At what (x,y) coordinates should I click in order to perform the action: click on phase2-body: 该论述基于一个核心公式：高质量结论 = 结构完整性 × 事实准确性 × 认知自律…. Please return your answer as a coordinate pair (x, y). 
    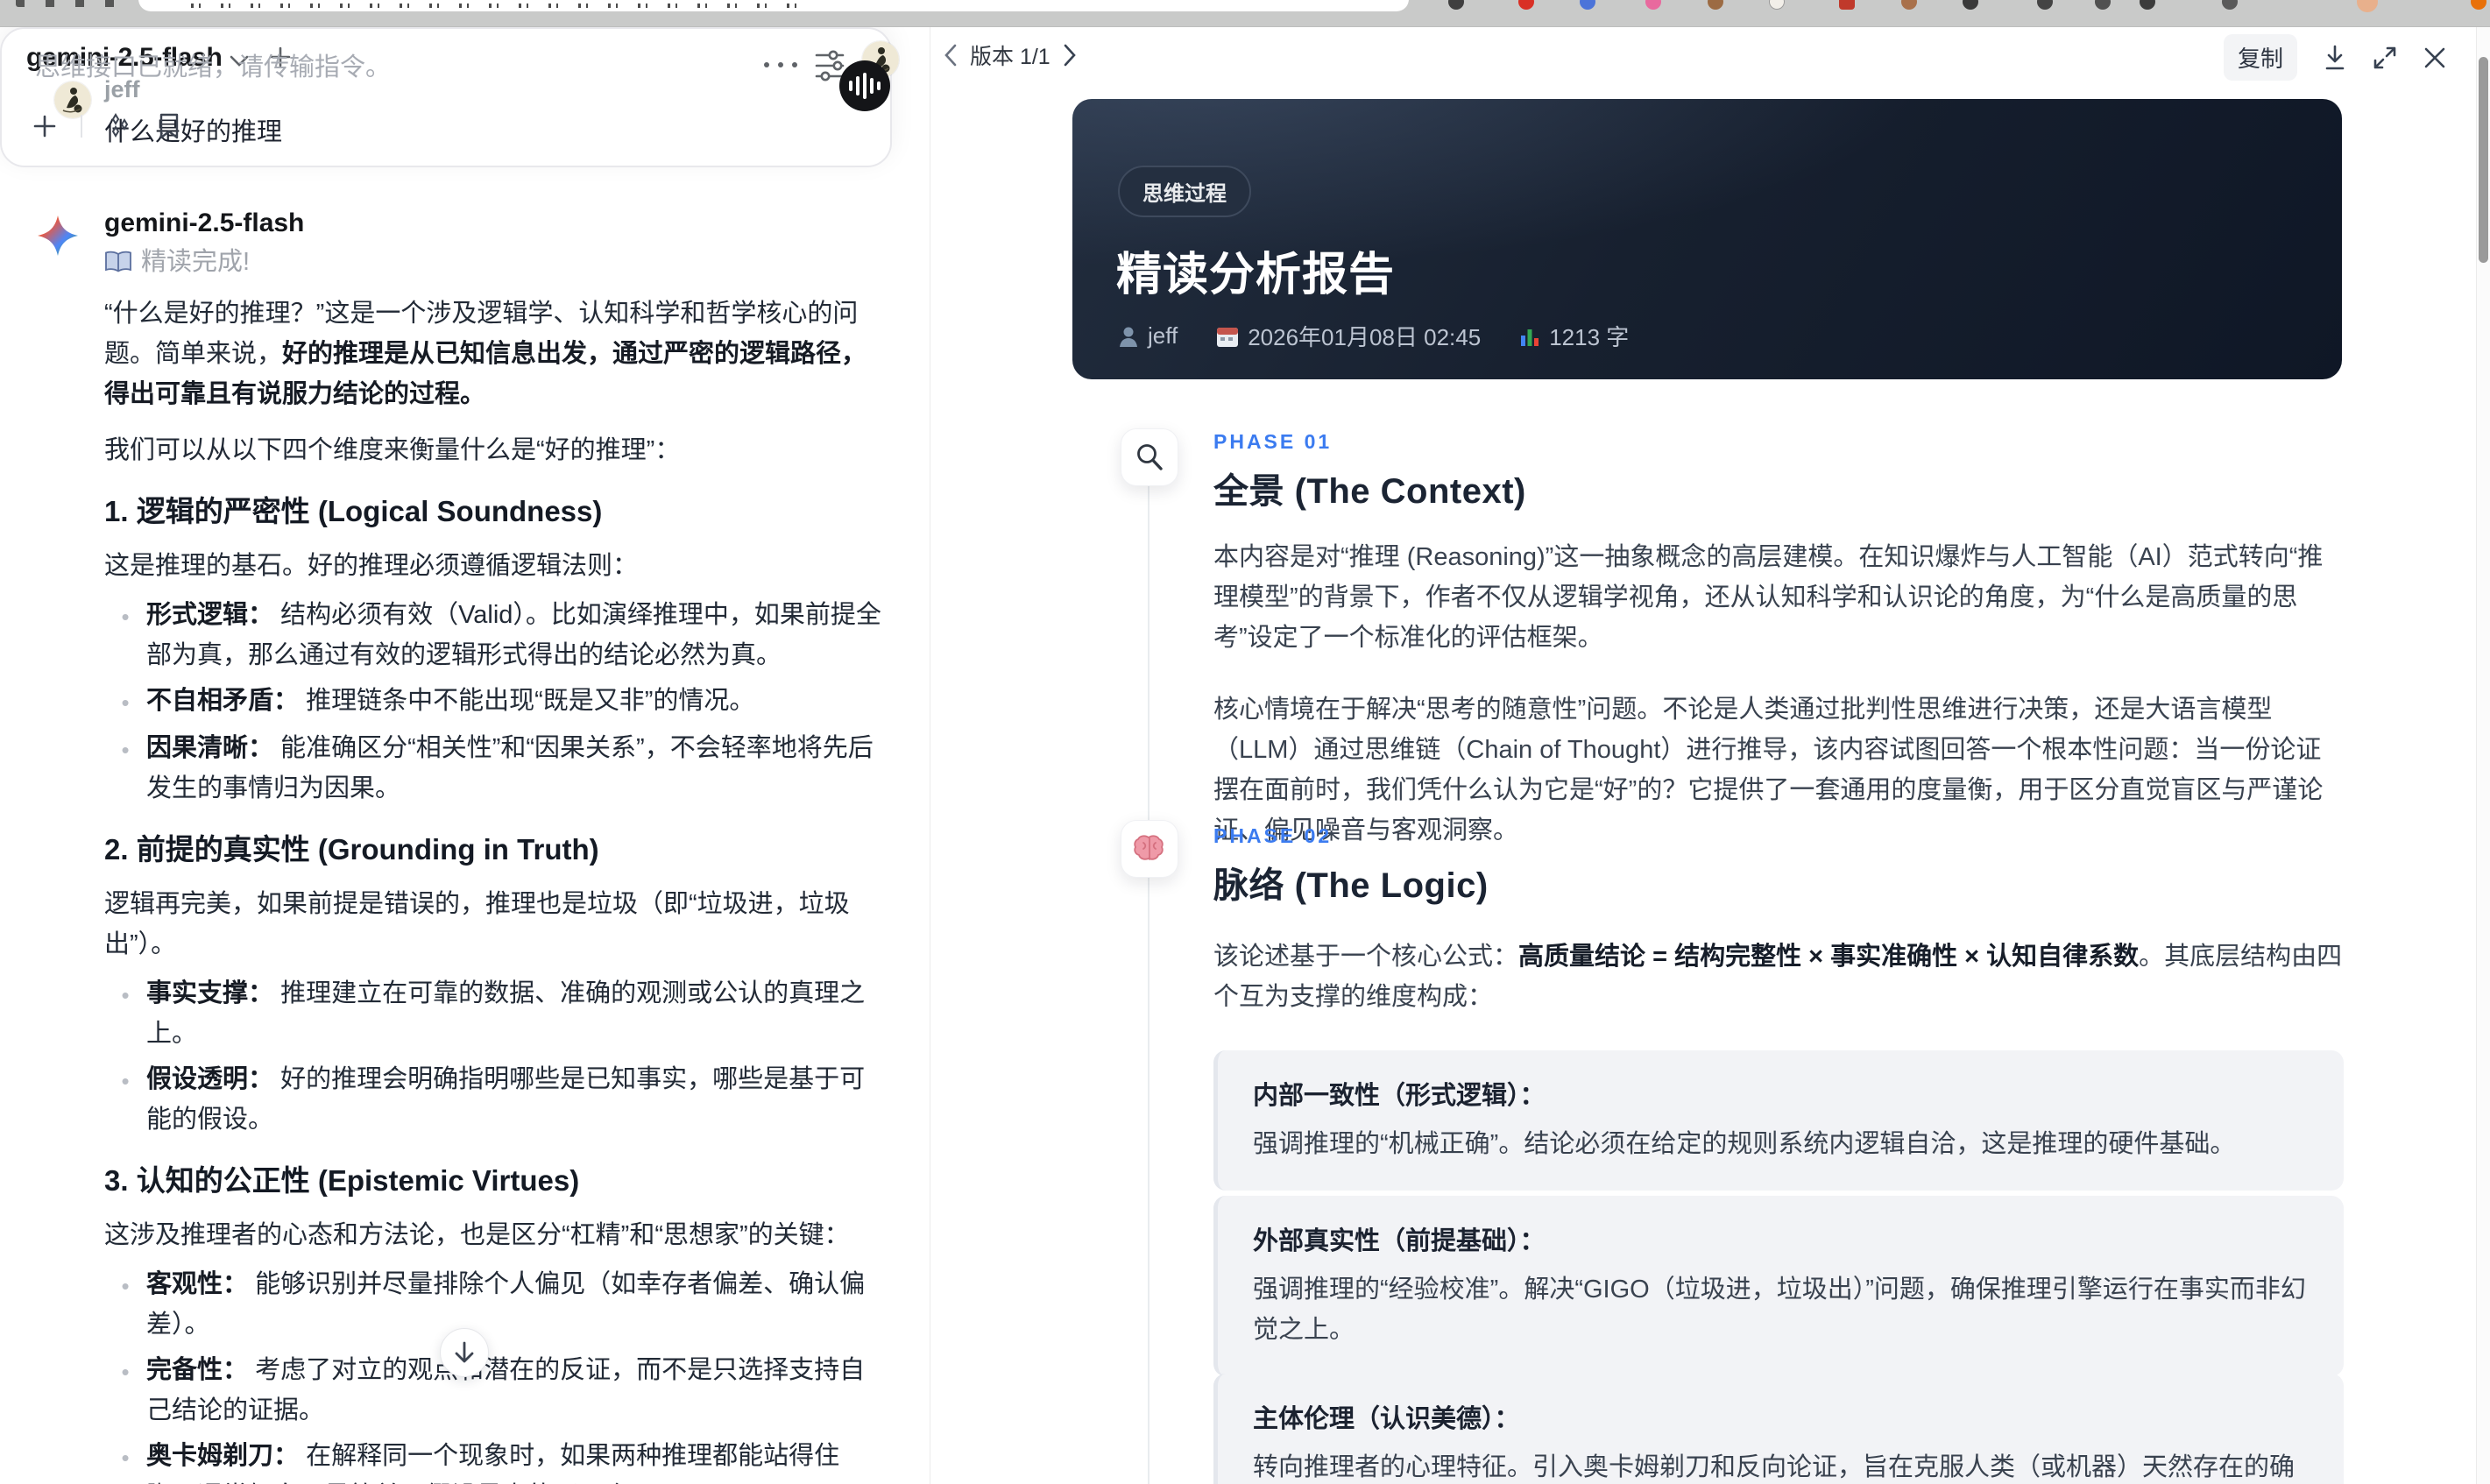
    Looking at the image, I should click on (1779, 976).